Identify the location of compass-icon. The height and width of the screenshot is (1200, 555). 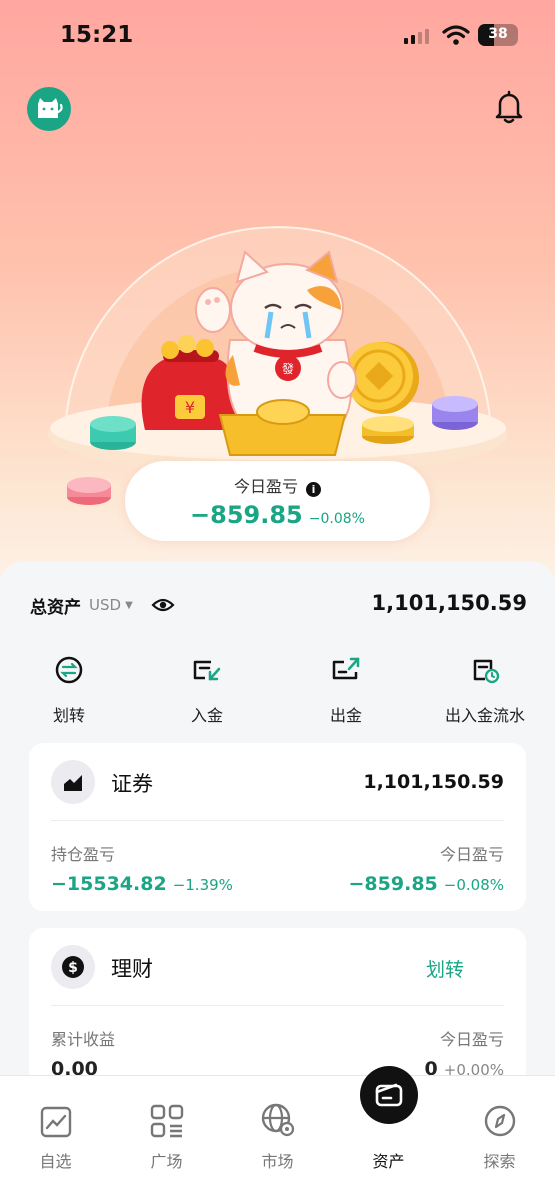
(499, 1121).